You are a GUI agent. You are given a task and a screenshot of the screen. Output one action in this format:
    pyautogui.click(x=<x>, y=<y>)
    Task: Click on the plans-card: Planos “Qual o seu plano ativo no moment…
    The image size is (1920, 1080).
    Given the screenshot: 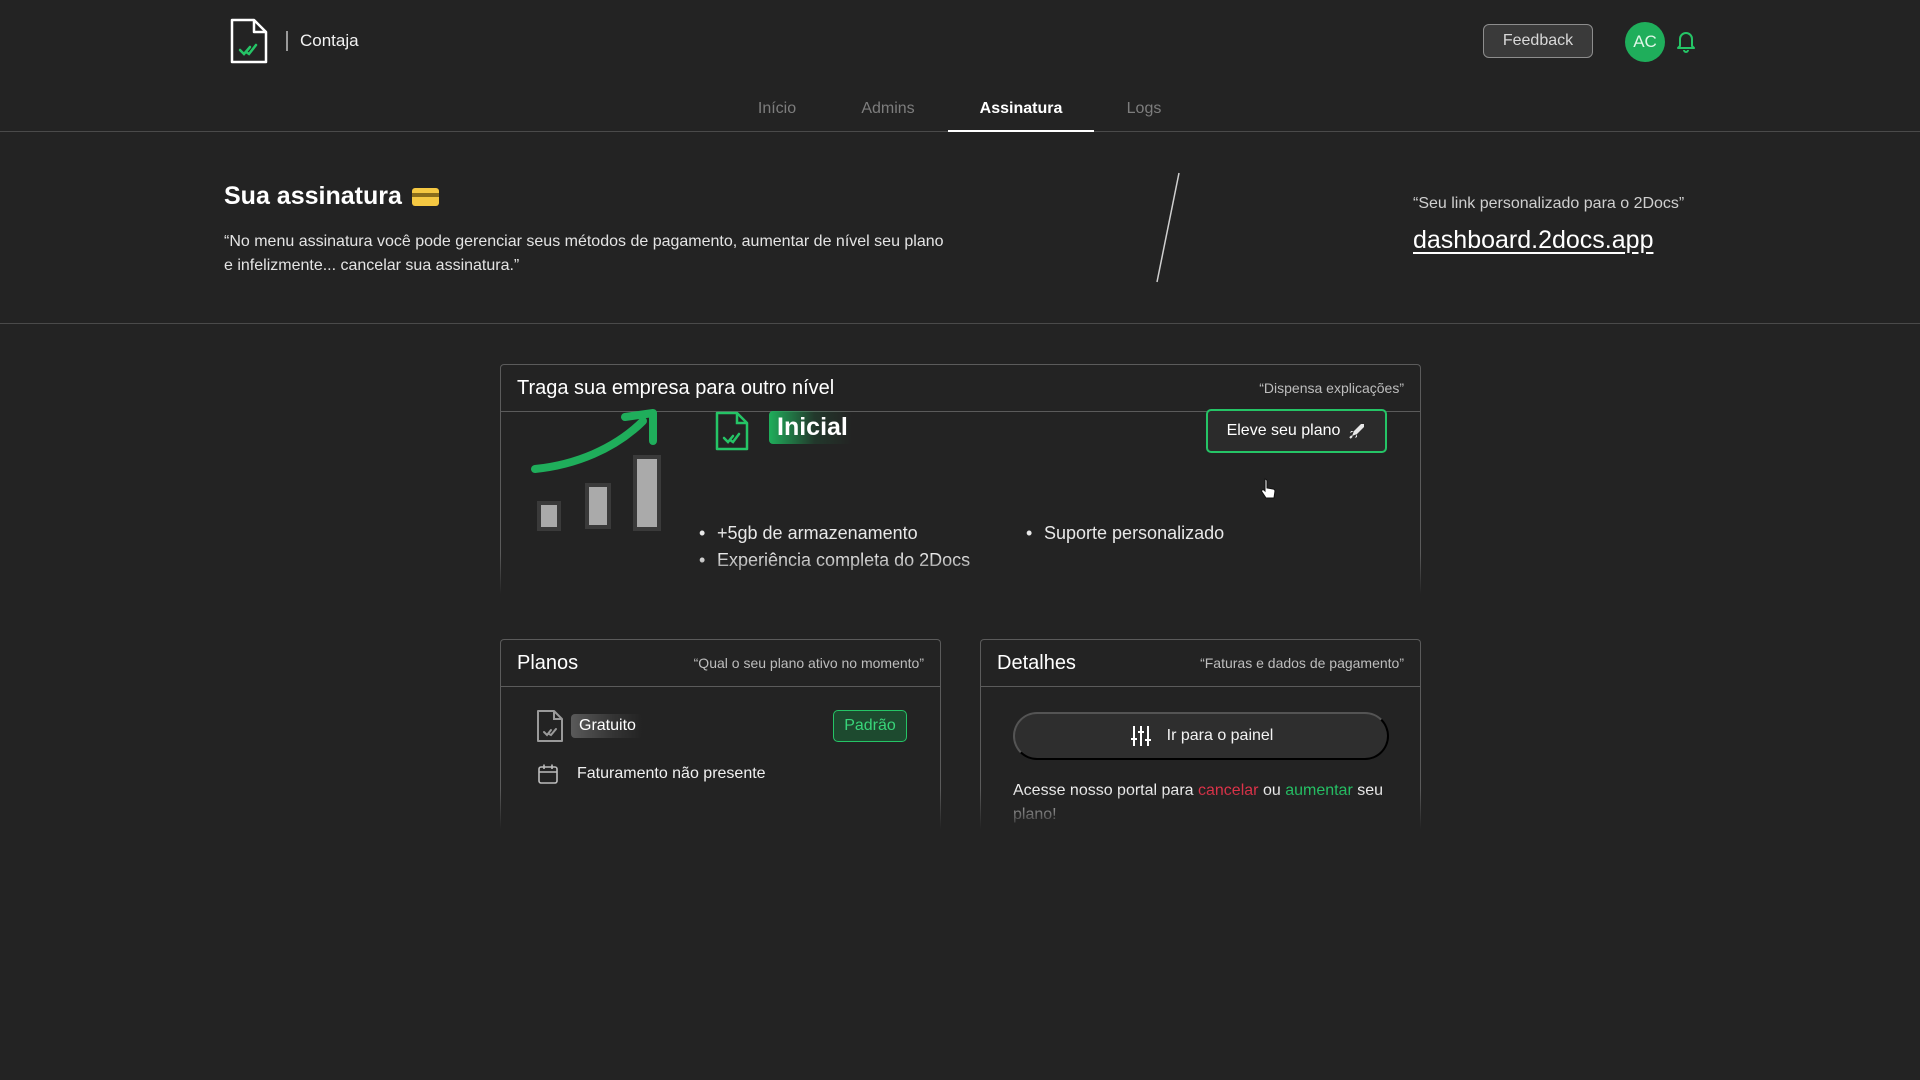 What is the action you would take?
    pyautogui.click(x=720, y=734)
    